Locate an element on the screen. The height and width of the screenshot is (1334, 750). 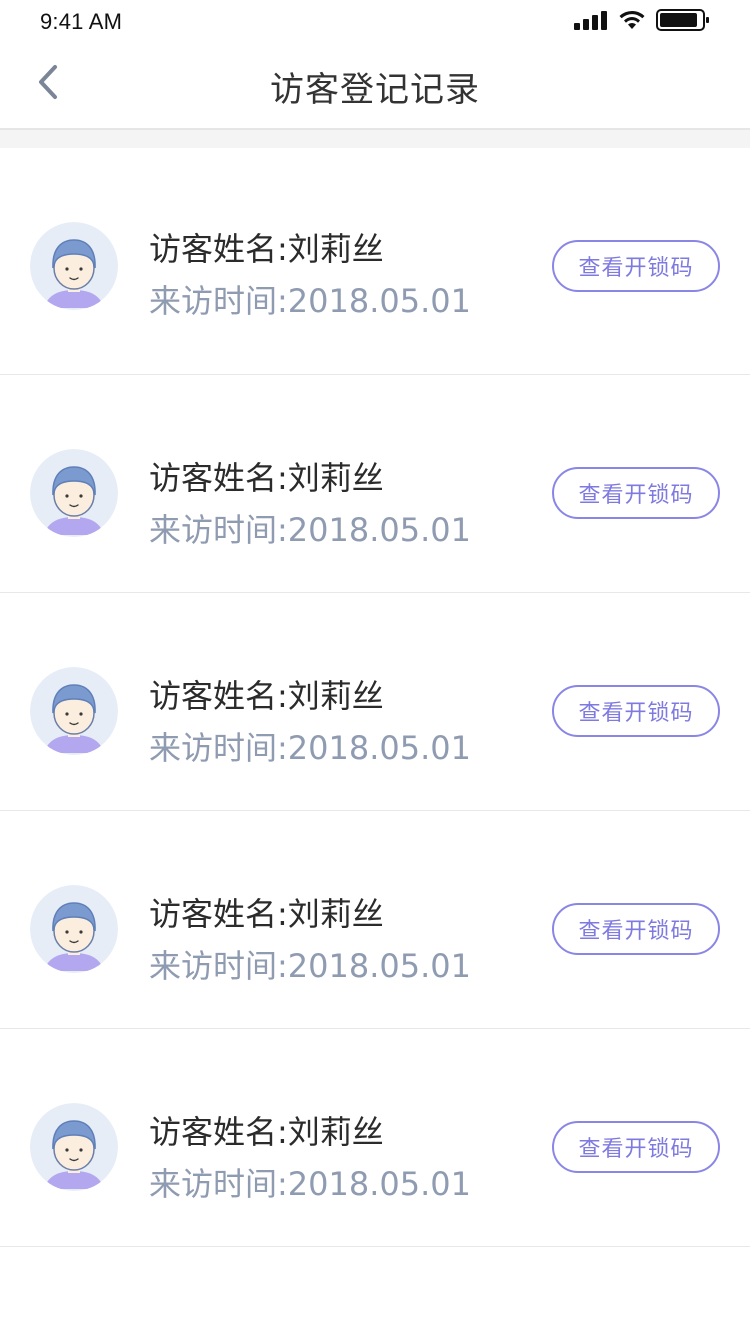
page-title: 访客登记记录 is located at coordinates (375, 90).